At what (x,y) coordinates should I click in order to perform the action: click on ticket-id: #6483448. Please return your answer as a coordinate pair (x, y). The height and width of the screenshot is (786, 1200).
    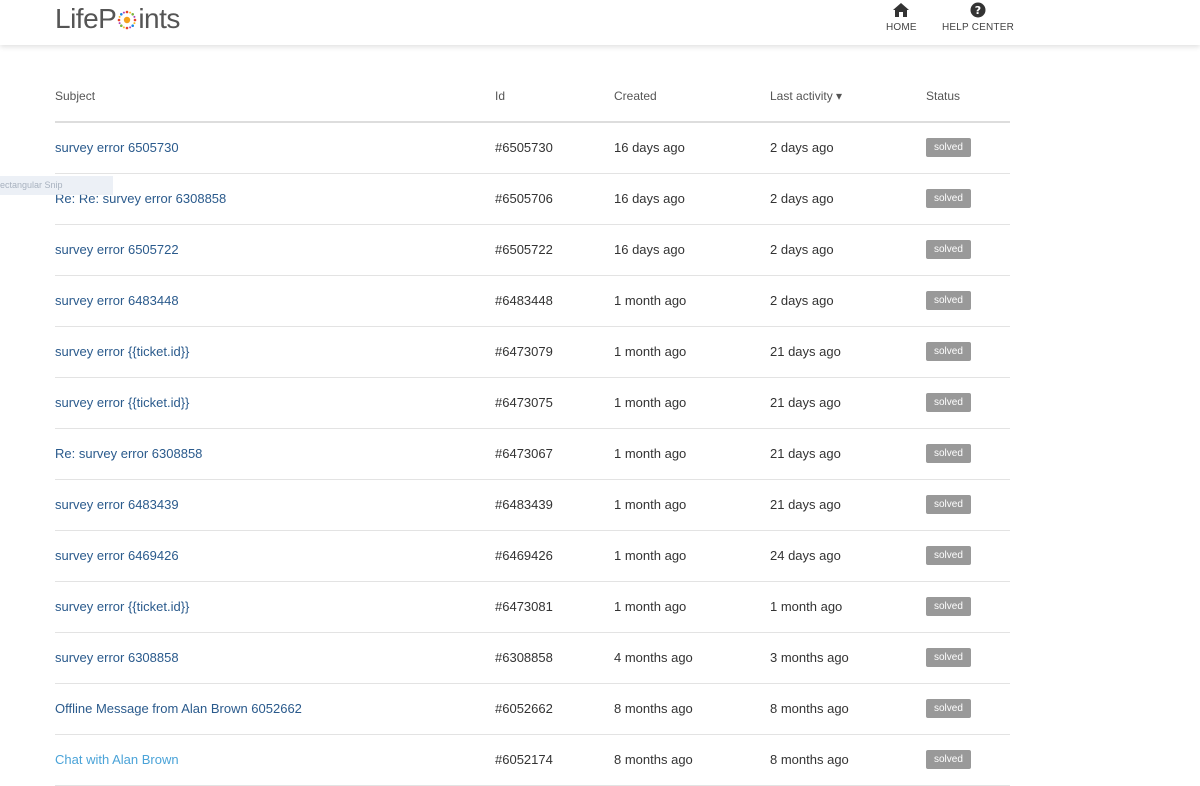
    Looking at the image, I should click on (524, 300).